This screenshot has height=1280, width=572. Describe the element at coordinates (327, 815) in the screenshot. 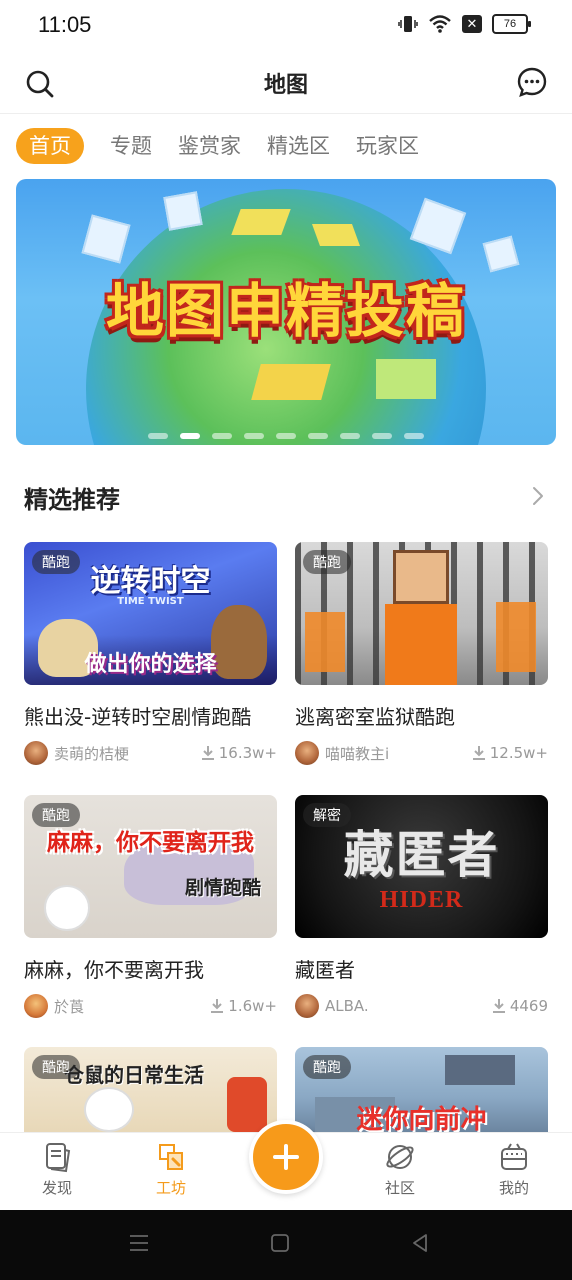

I see `genre-tag: 解密` at that location.